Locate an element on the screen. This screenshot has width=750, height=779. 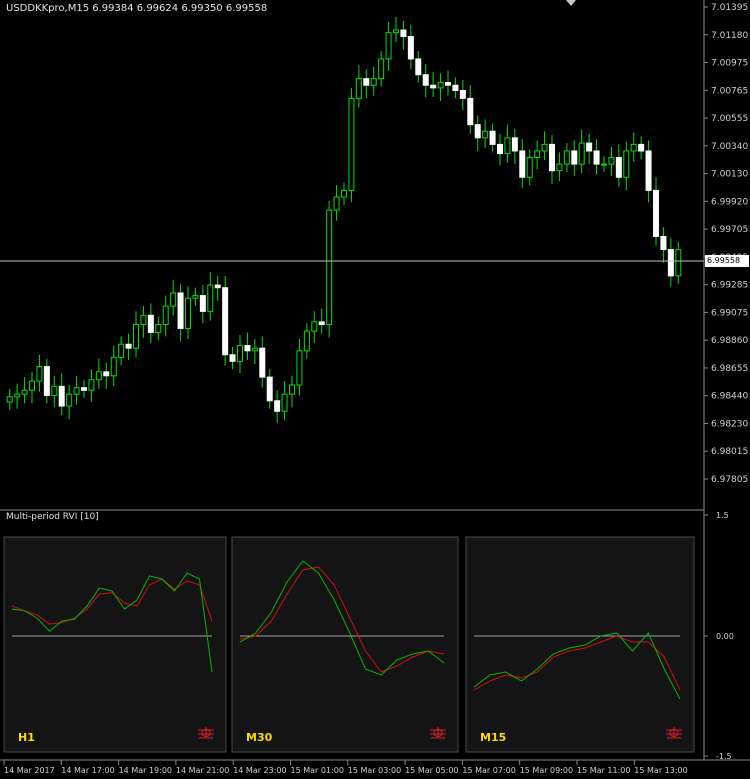
time-tick-label: 14 Mar 23:00 is located at coordinates (259, 770).